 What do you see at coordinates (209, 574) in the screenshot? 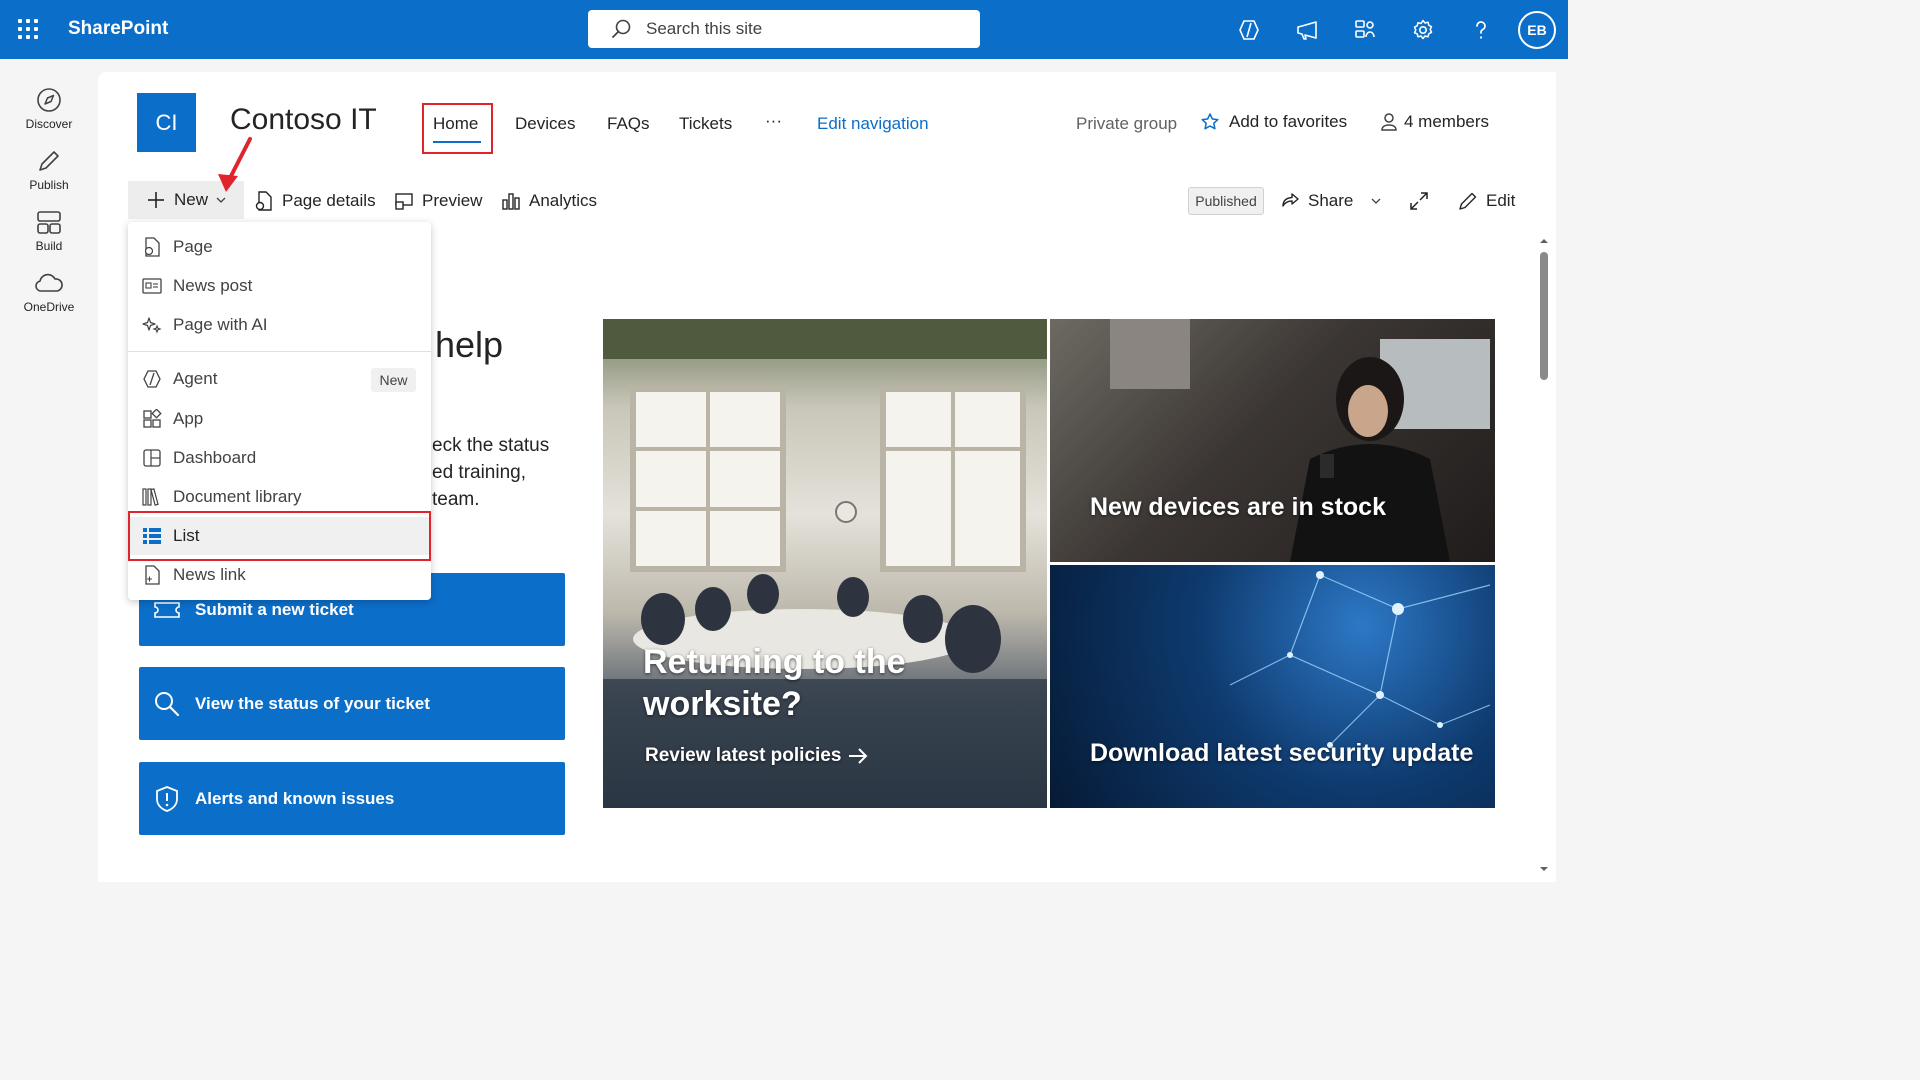
I see `menu-label: News link` at bounding box center [209, 574].